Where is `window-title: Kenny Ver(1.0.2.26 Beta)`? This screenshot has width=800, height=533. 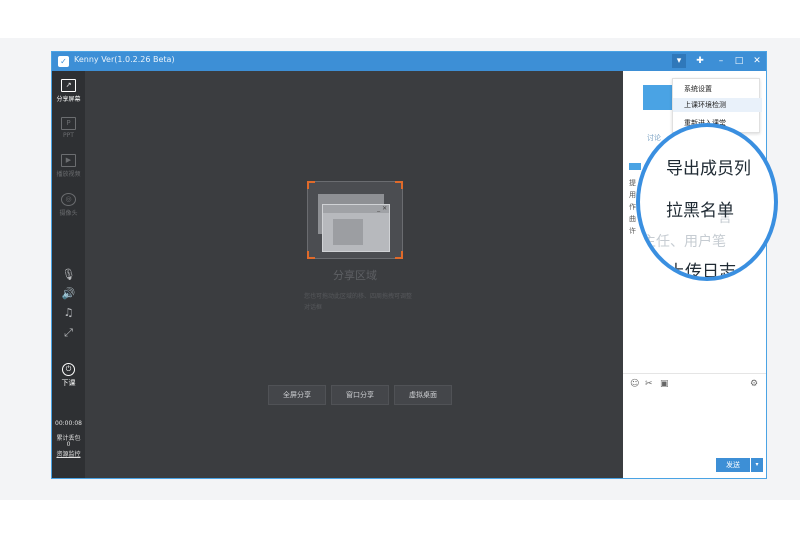
window-title: Kenny Ver(1.0.2.26 Beta) is located at coordinates (124, 59).